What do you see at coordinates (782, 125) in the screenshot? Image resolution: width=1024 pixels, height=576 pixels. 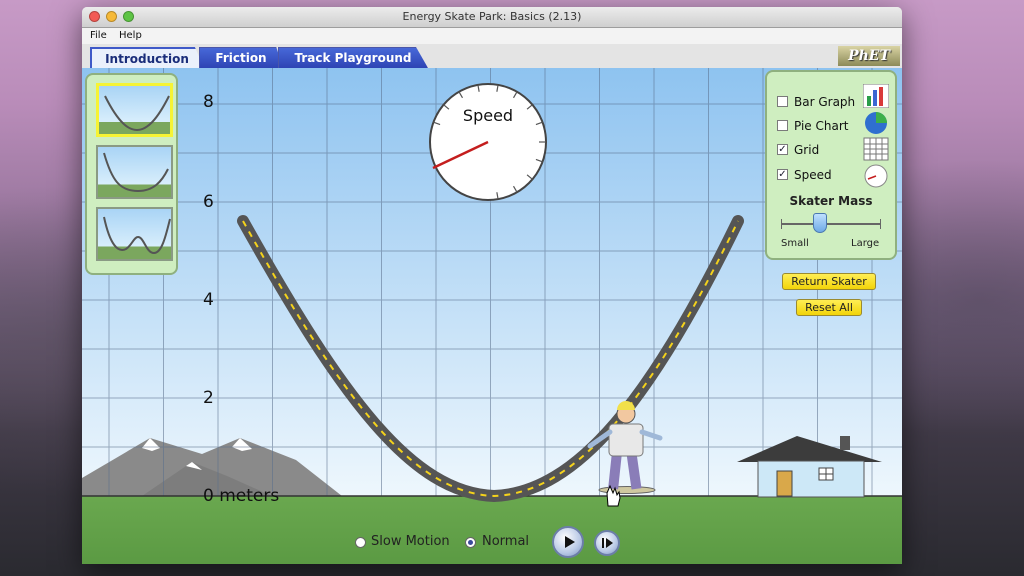 I see `pie-chart-checkbox` at bounding box center [782, 125].